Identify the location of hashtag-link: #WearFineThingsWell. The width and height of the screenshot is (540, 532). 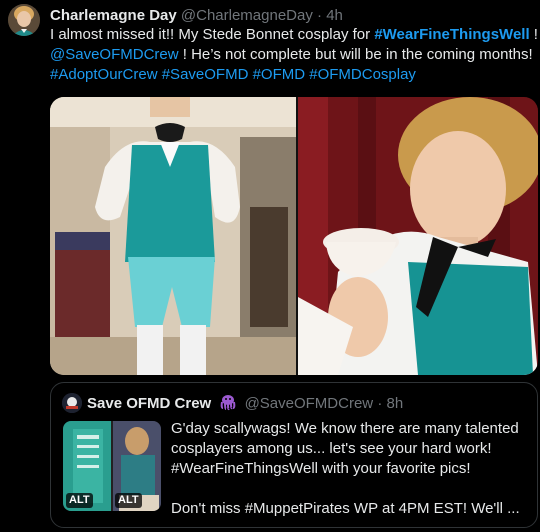
(451, 34).